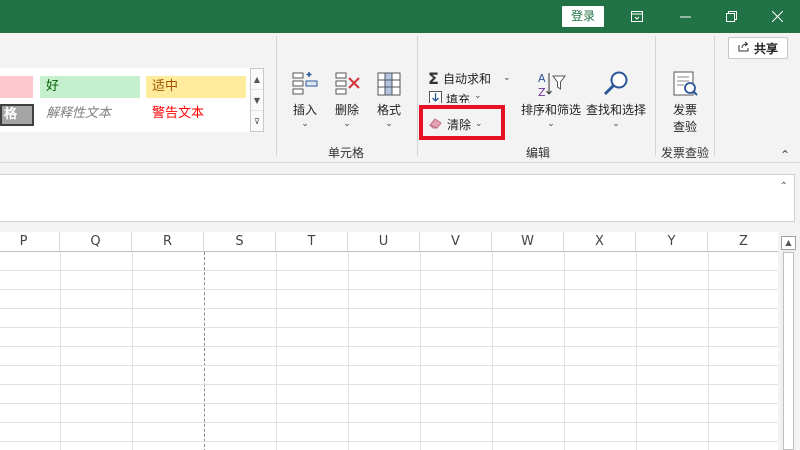 The height and width of the screenshot is (450, 800). What do you see at coordinates (347, 84) in the screenshot?
I see `delete-cells-icon` at bounding box center [347, 84].